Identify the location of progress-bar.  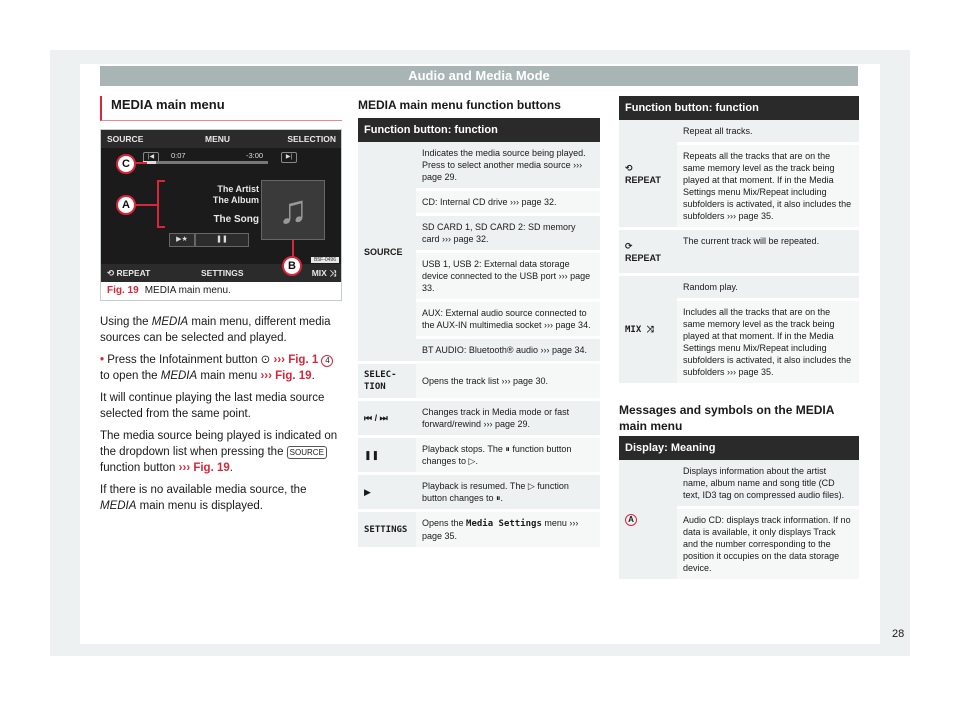
(205, 162).